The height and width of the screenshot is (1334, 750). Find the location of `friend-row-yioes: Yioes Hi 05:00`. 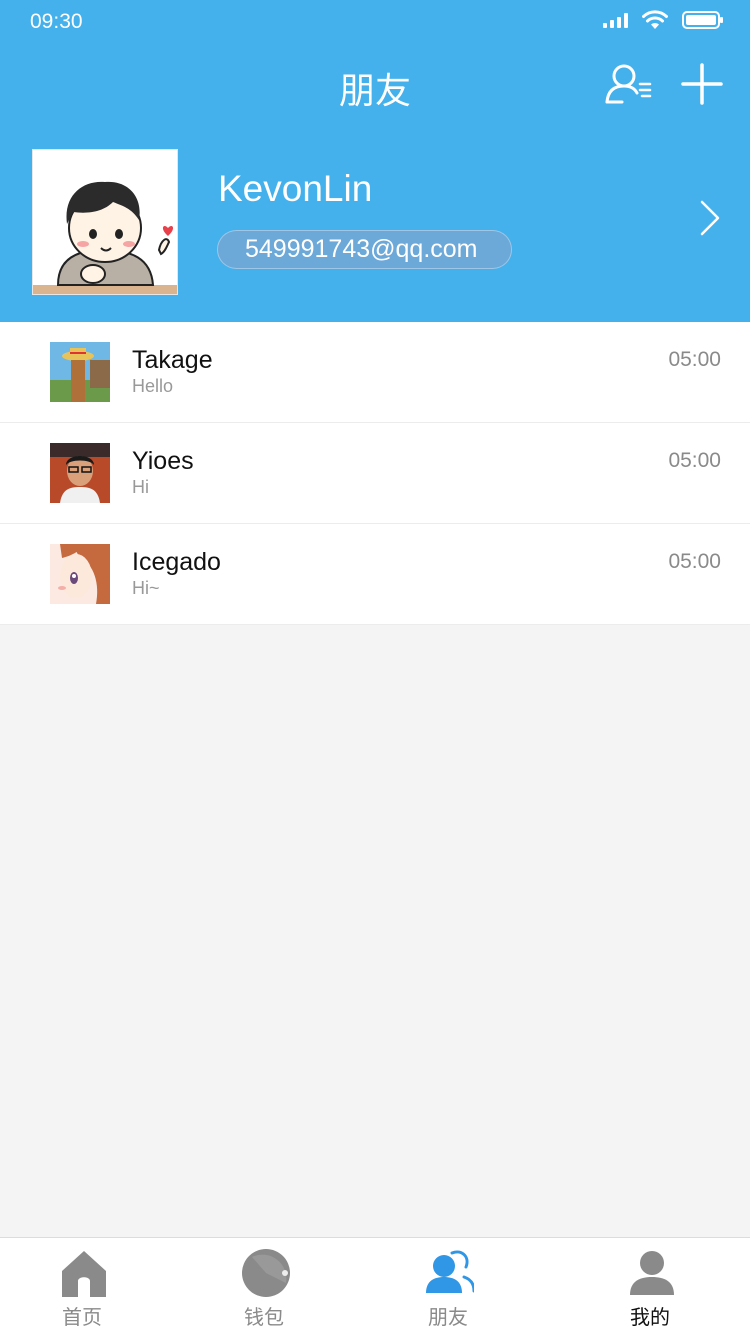

friend-row-yioes: Yioes Hi 05:00 is located at coordinates (375, 473).